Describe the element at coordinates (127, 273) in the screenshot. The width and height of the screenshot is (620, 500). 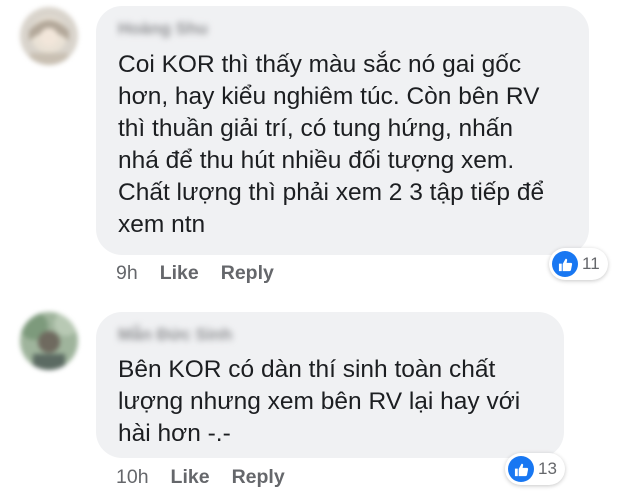
I see `comment-timestamp: 9h` at that location.